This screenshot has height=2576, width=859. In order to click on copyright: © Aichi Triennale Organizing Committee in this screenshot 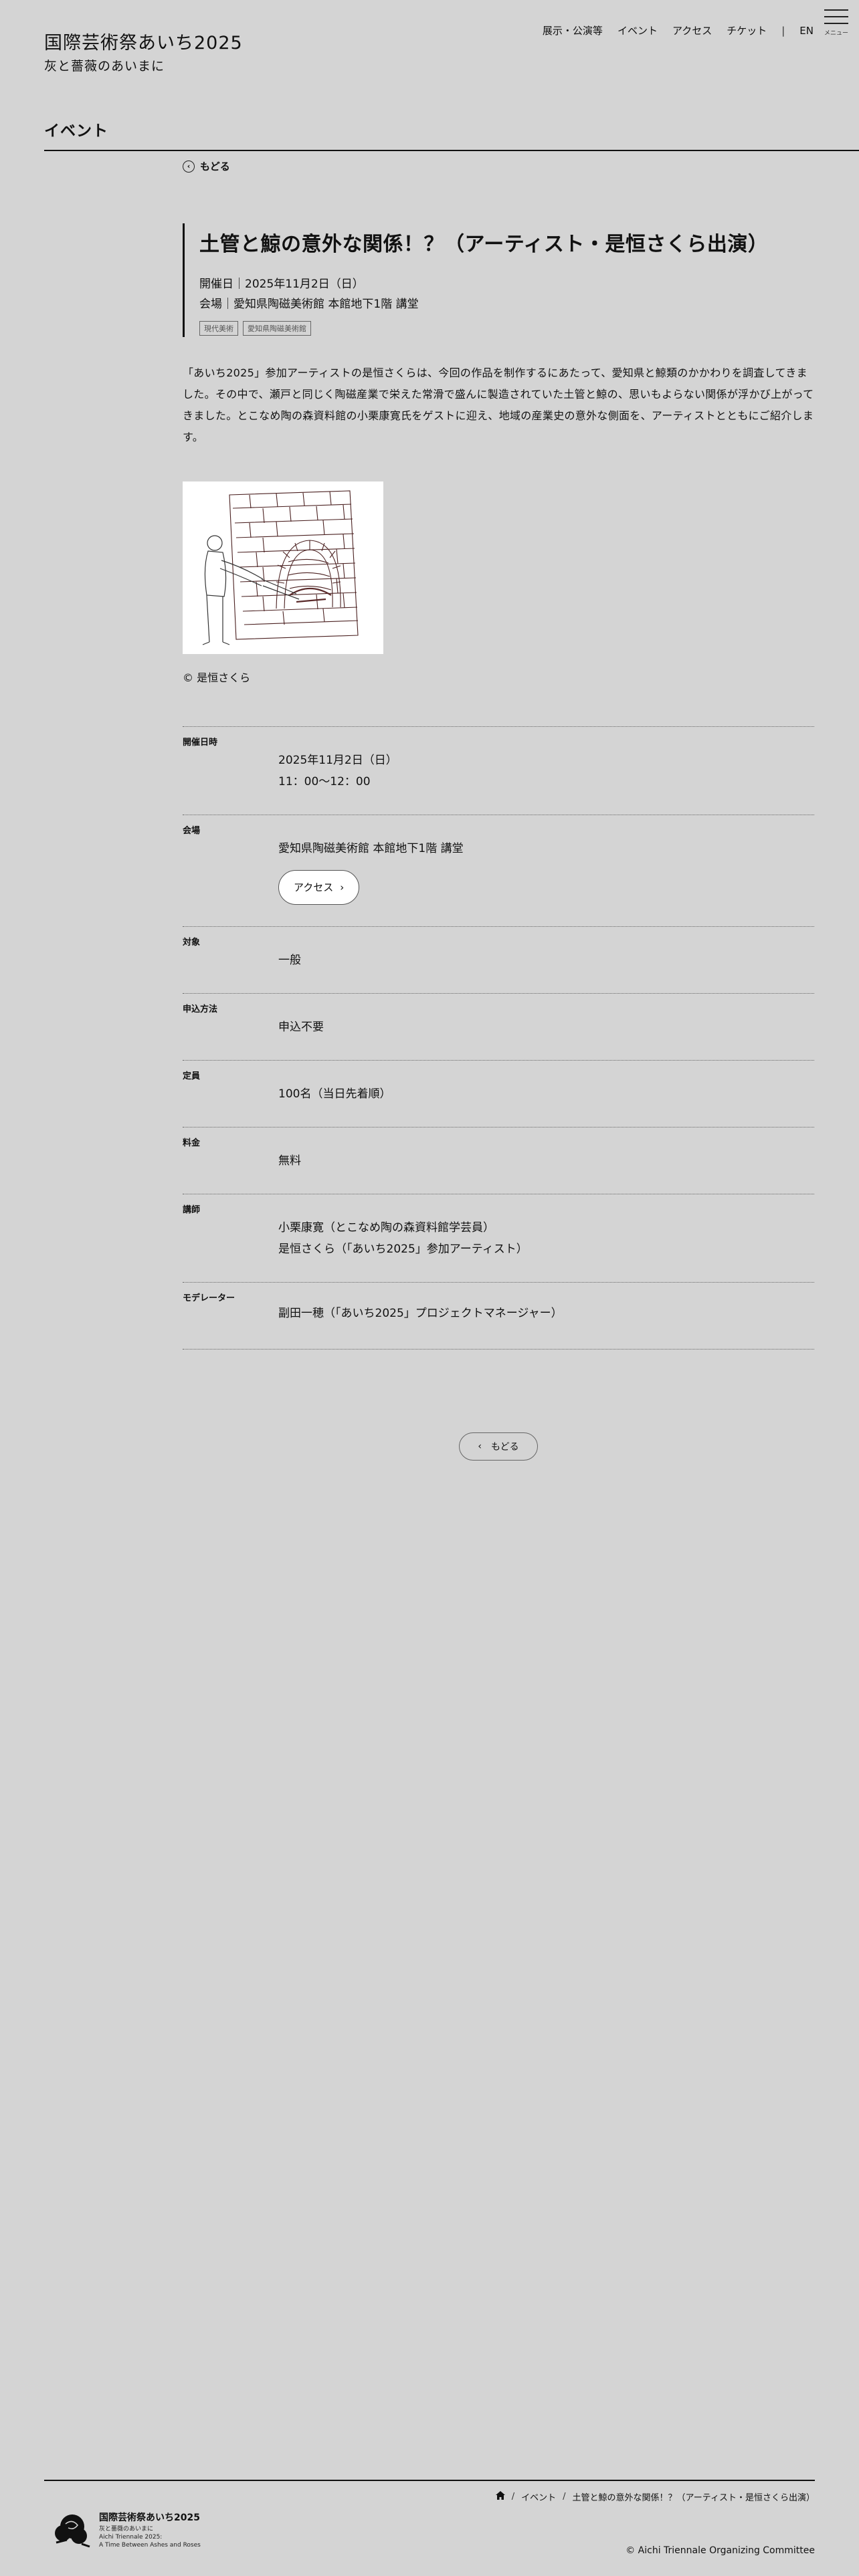, I will do `click(720, 2550)`.